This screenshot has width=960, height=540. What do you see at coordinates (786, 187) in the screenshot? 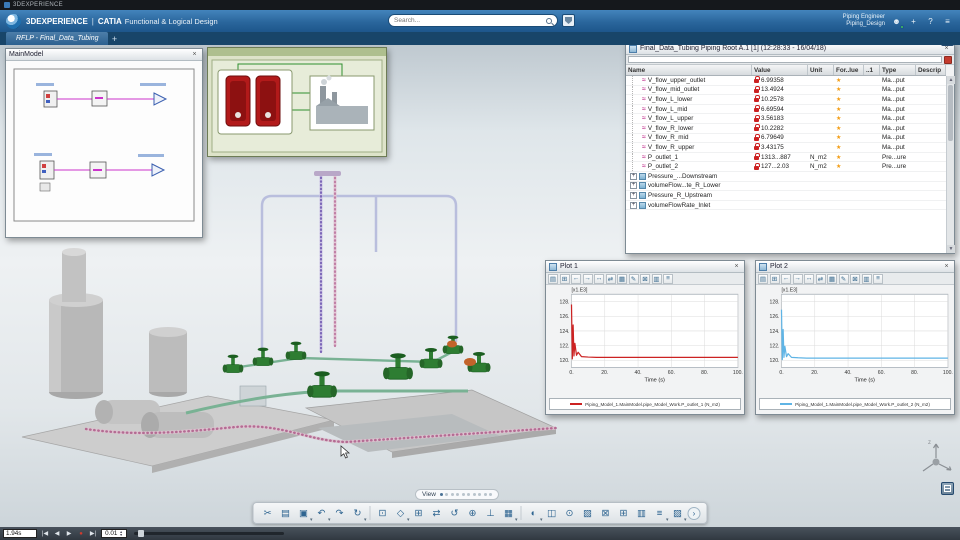
I see `table-group-row: + volumeFlow...te_R_Lower` at bounding box center [786, 187].